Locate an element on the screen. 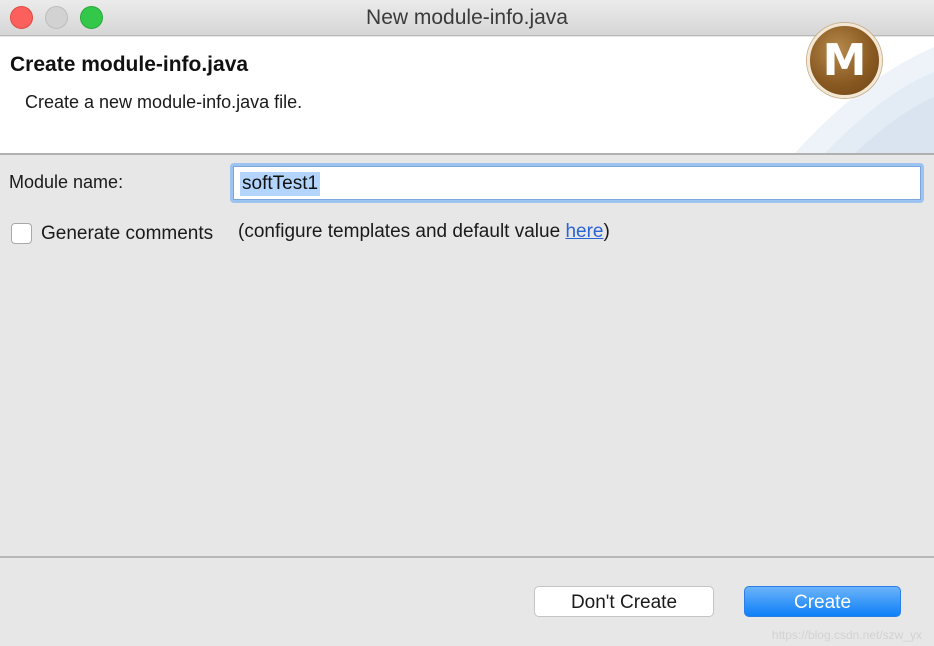 The height and width of the screenshot is (646, 934). banner-description: Create a new module-info.java file. is located at coordinates (164, 102).